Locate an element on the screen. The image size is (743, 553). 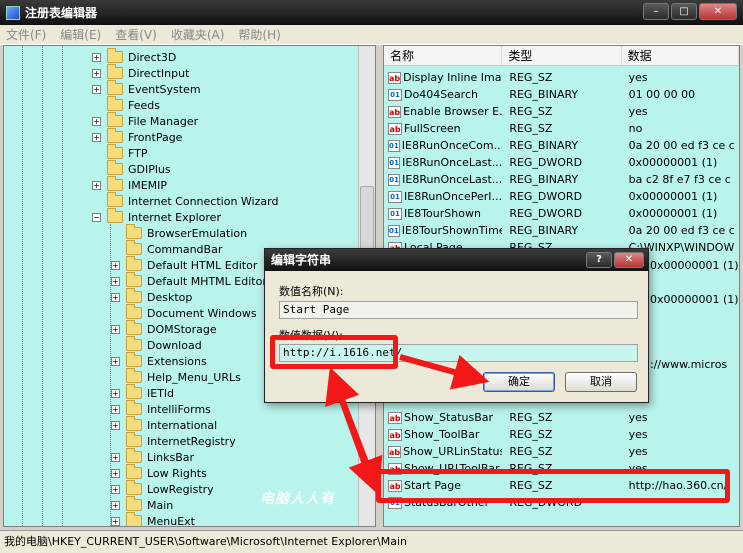
tree-node: + LinksBar is located at coordinates (153, 456).